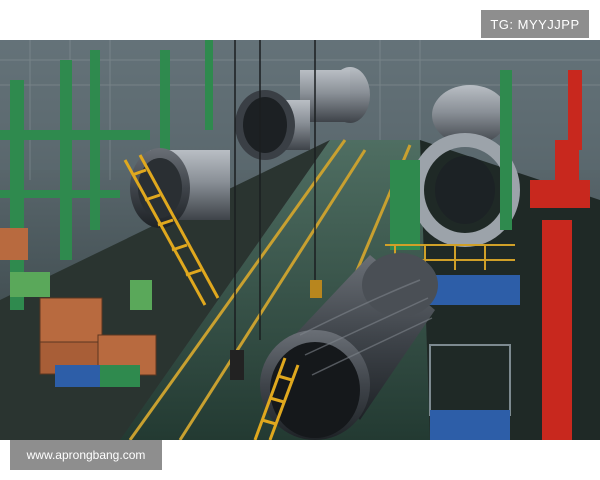 Image resolution: width=600 pixels, height=480 pixels. What do you see at coordinates (535, 24) in the screenshot?
I see `watermark-tag: TG: MYYJJPP` at bounding box center [535, 24].